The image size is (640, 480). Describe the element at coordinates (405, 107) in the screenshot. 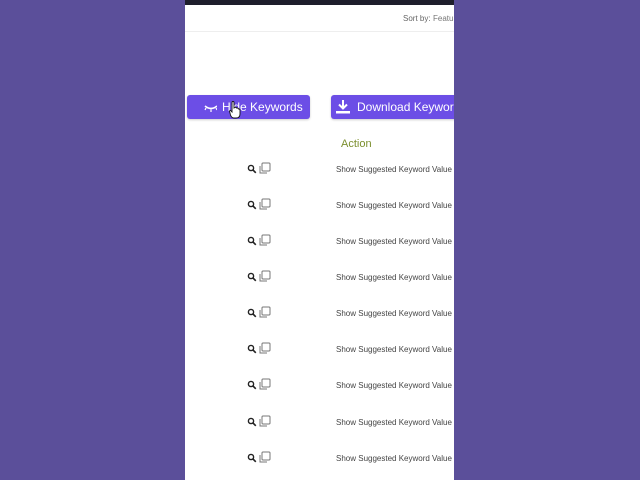

I see `download-keywords-label: Download Keywords` at that location.